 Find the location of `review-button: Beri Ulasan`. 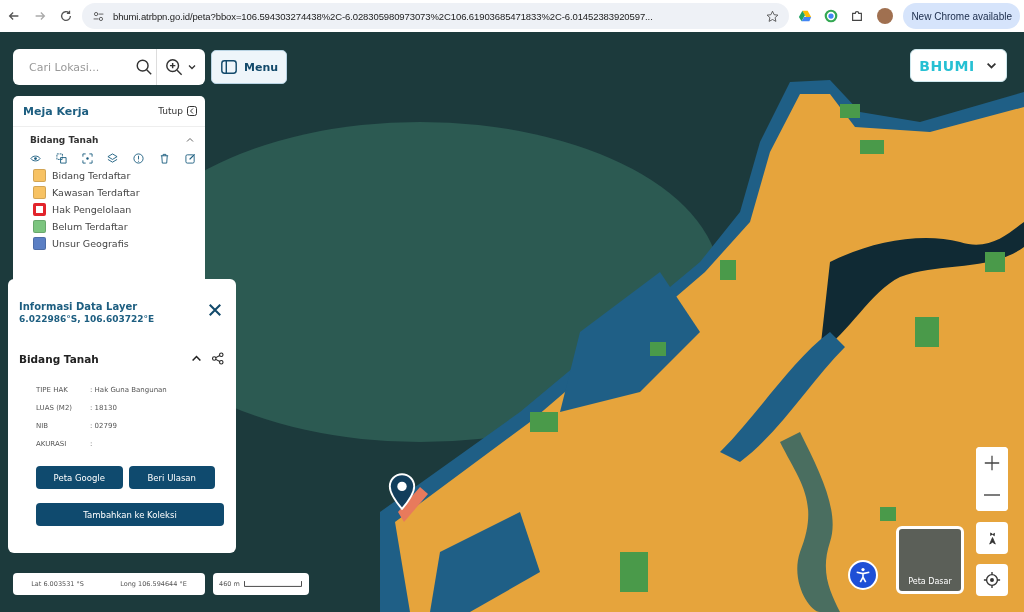

review-button: Beri Ulasan is located at coordinates (171, 477).